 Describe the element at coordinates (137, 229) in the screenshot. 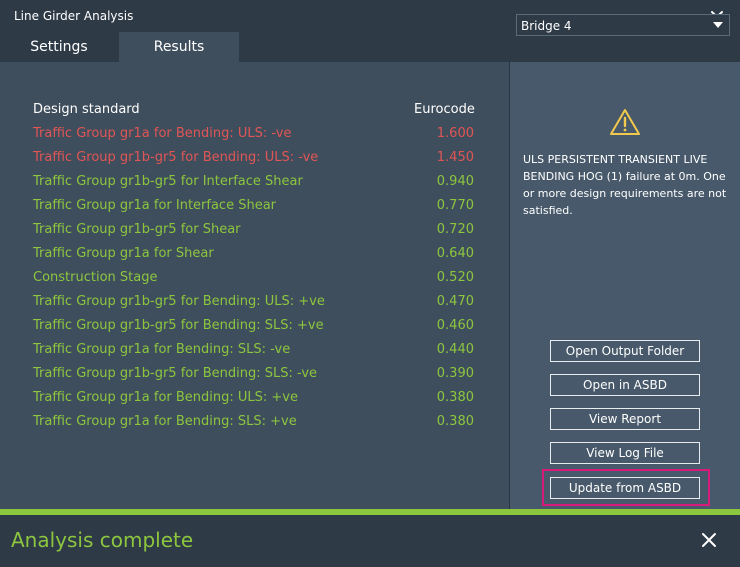

I see `row-design-check: Traffic Group gr1b-gr5 for Shear` at that location.